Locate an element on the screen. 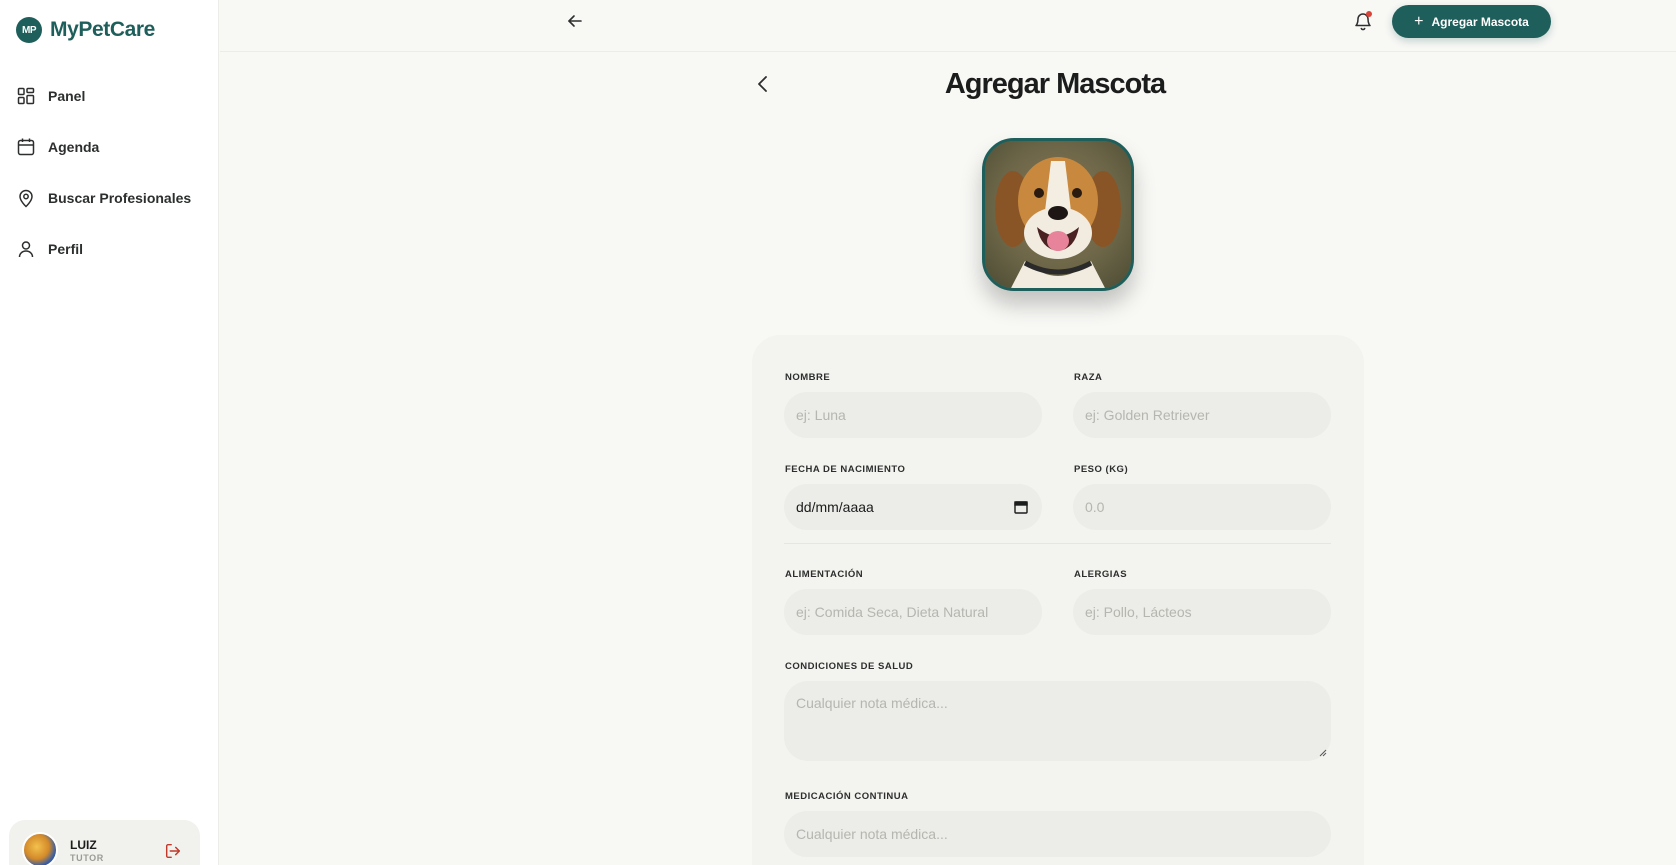 The image size is (1676, 865). alimentacion-input: ej: Comida Seca, Dieta Natural is located at coordinates (913, 612).